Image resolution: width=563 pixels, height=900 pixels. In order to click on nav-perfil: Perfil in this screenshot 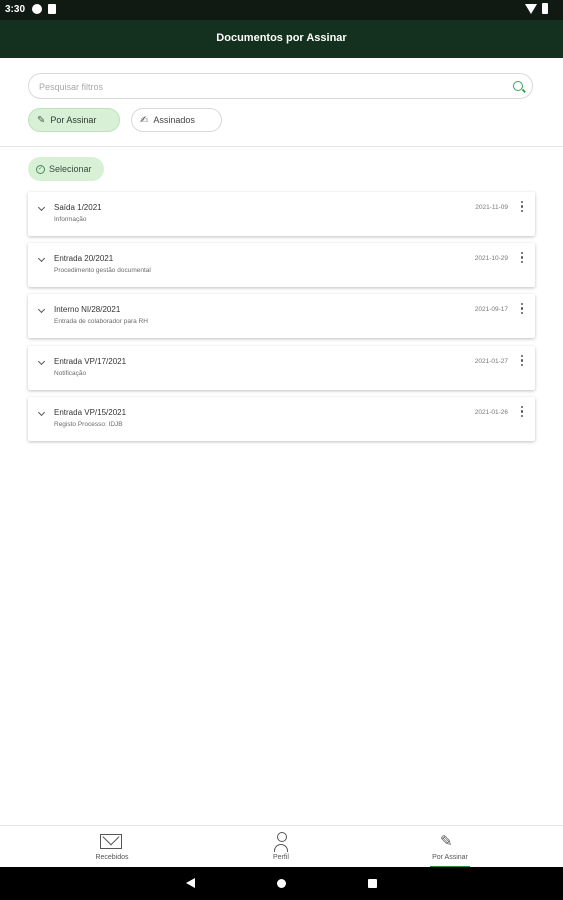, I will do `click(281, 847)`.